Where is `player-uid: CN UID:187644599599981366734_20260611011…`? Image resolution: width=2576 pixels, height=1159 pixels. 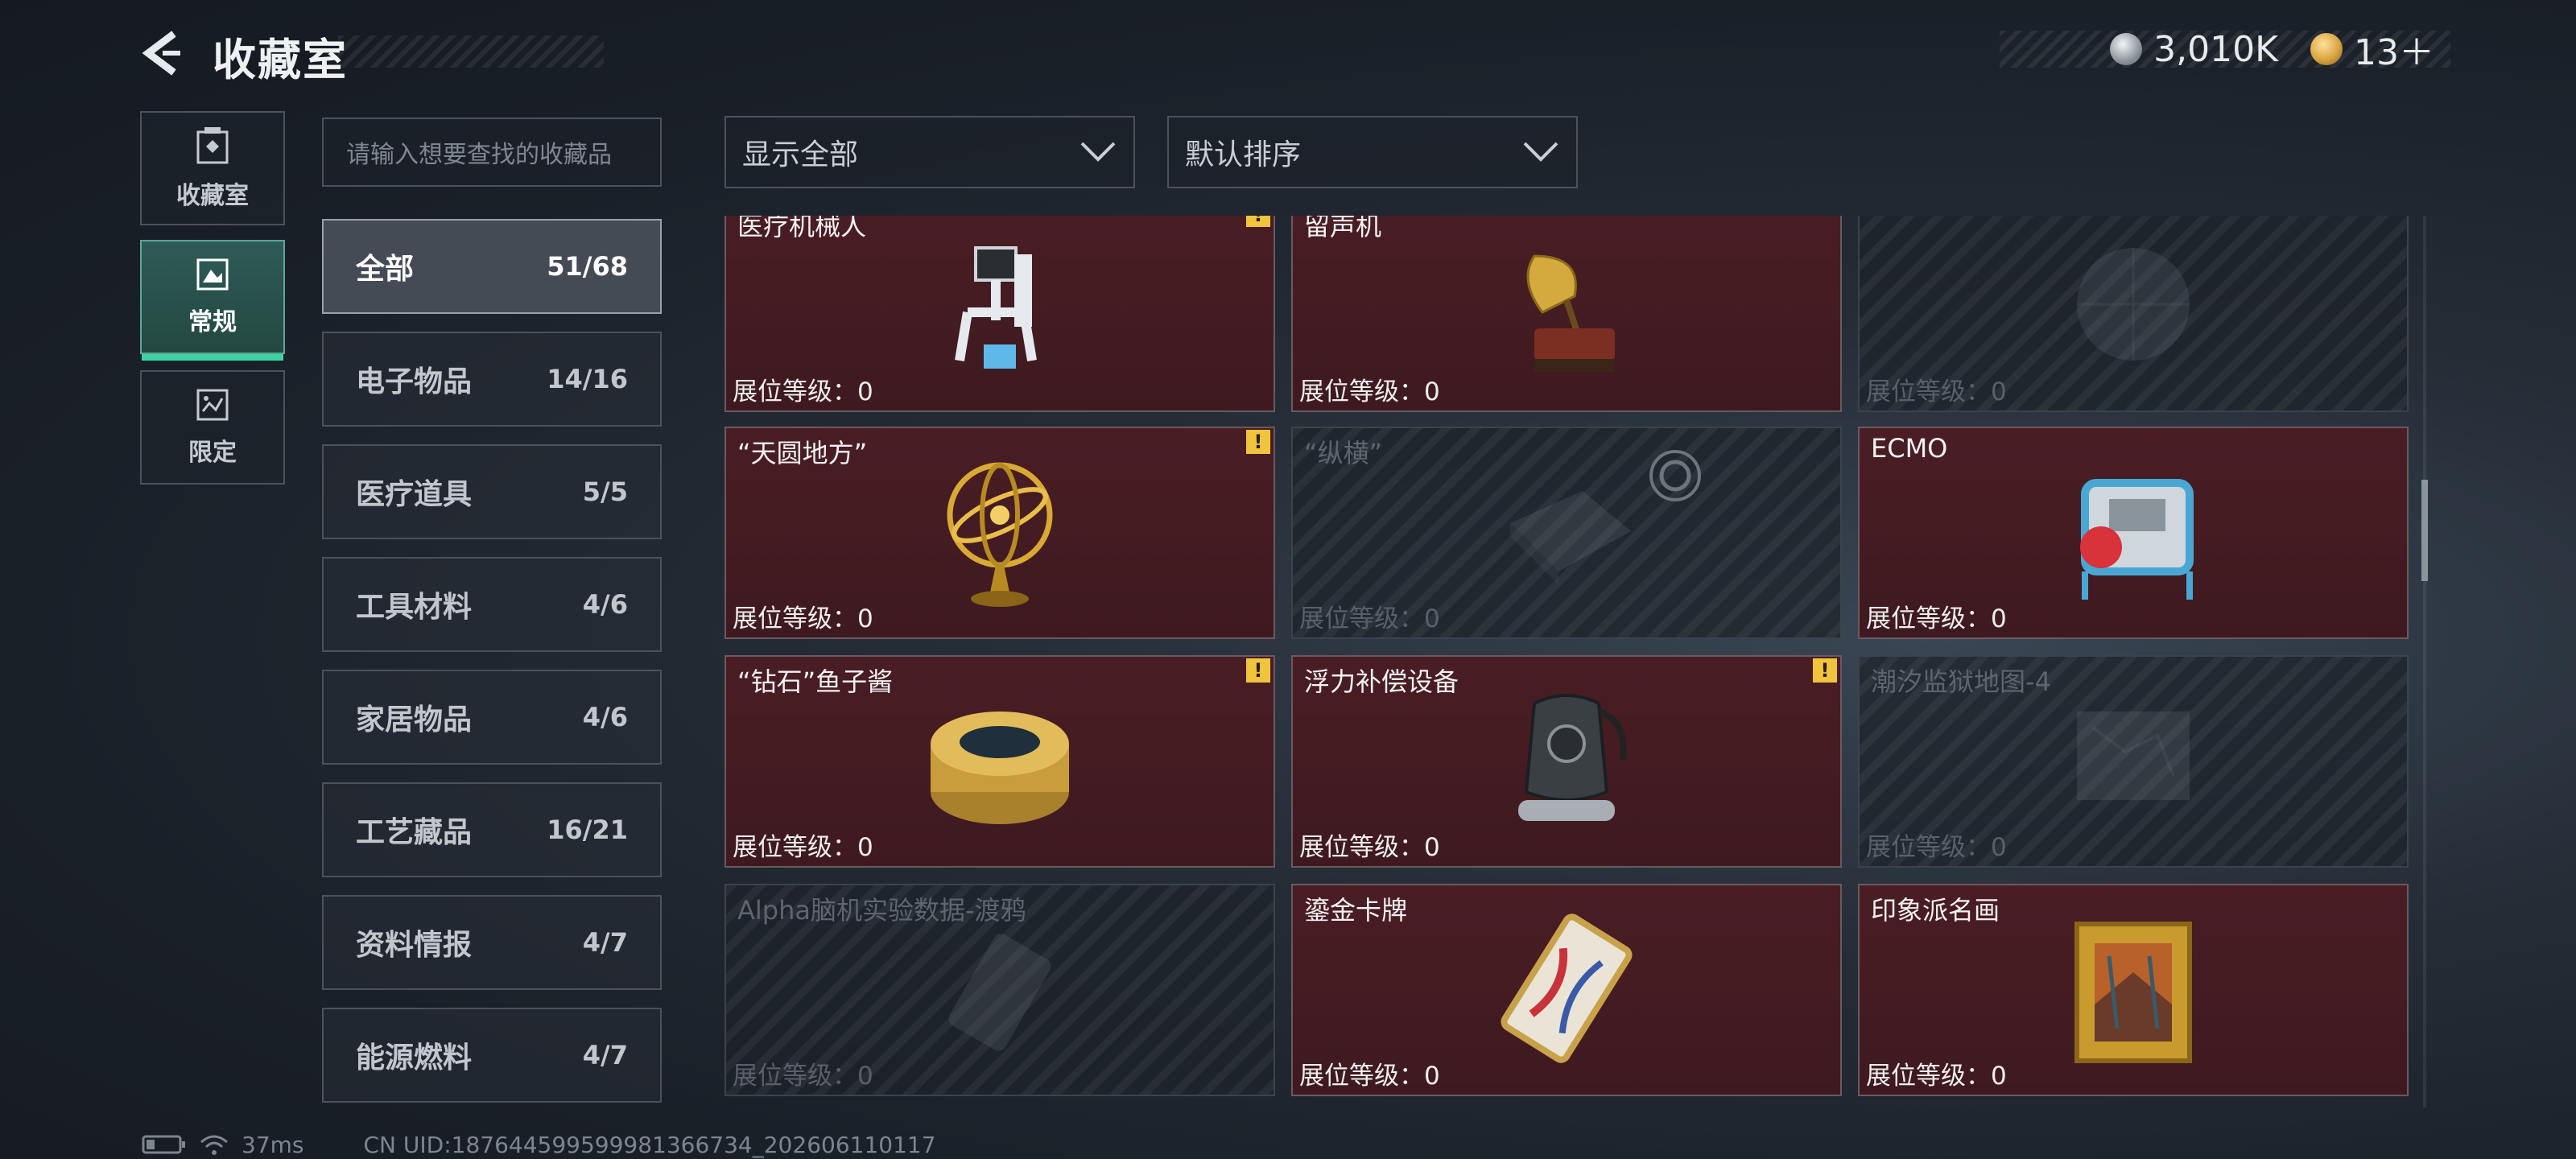
player-uid: CN UID:187644599599981366734_20260611011… is located at coordinates (649, 1144).